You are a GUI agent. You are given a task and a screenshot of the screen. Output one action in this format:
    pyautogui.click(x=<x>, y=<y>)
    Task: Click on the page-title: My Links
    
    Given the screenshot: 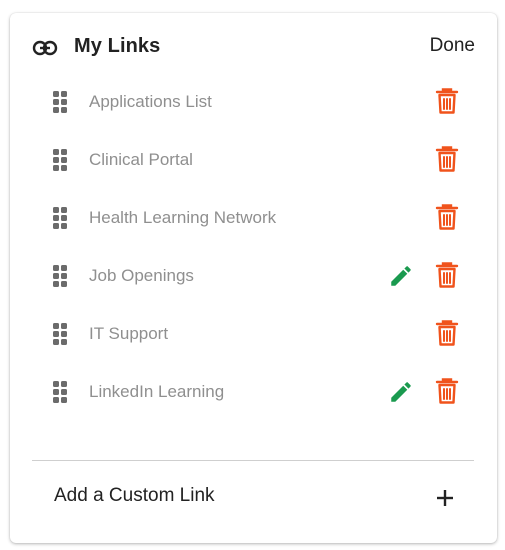 What is the action you would take?
    pyautogui.click(x=117, y=46)
    